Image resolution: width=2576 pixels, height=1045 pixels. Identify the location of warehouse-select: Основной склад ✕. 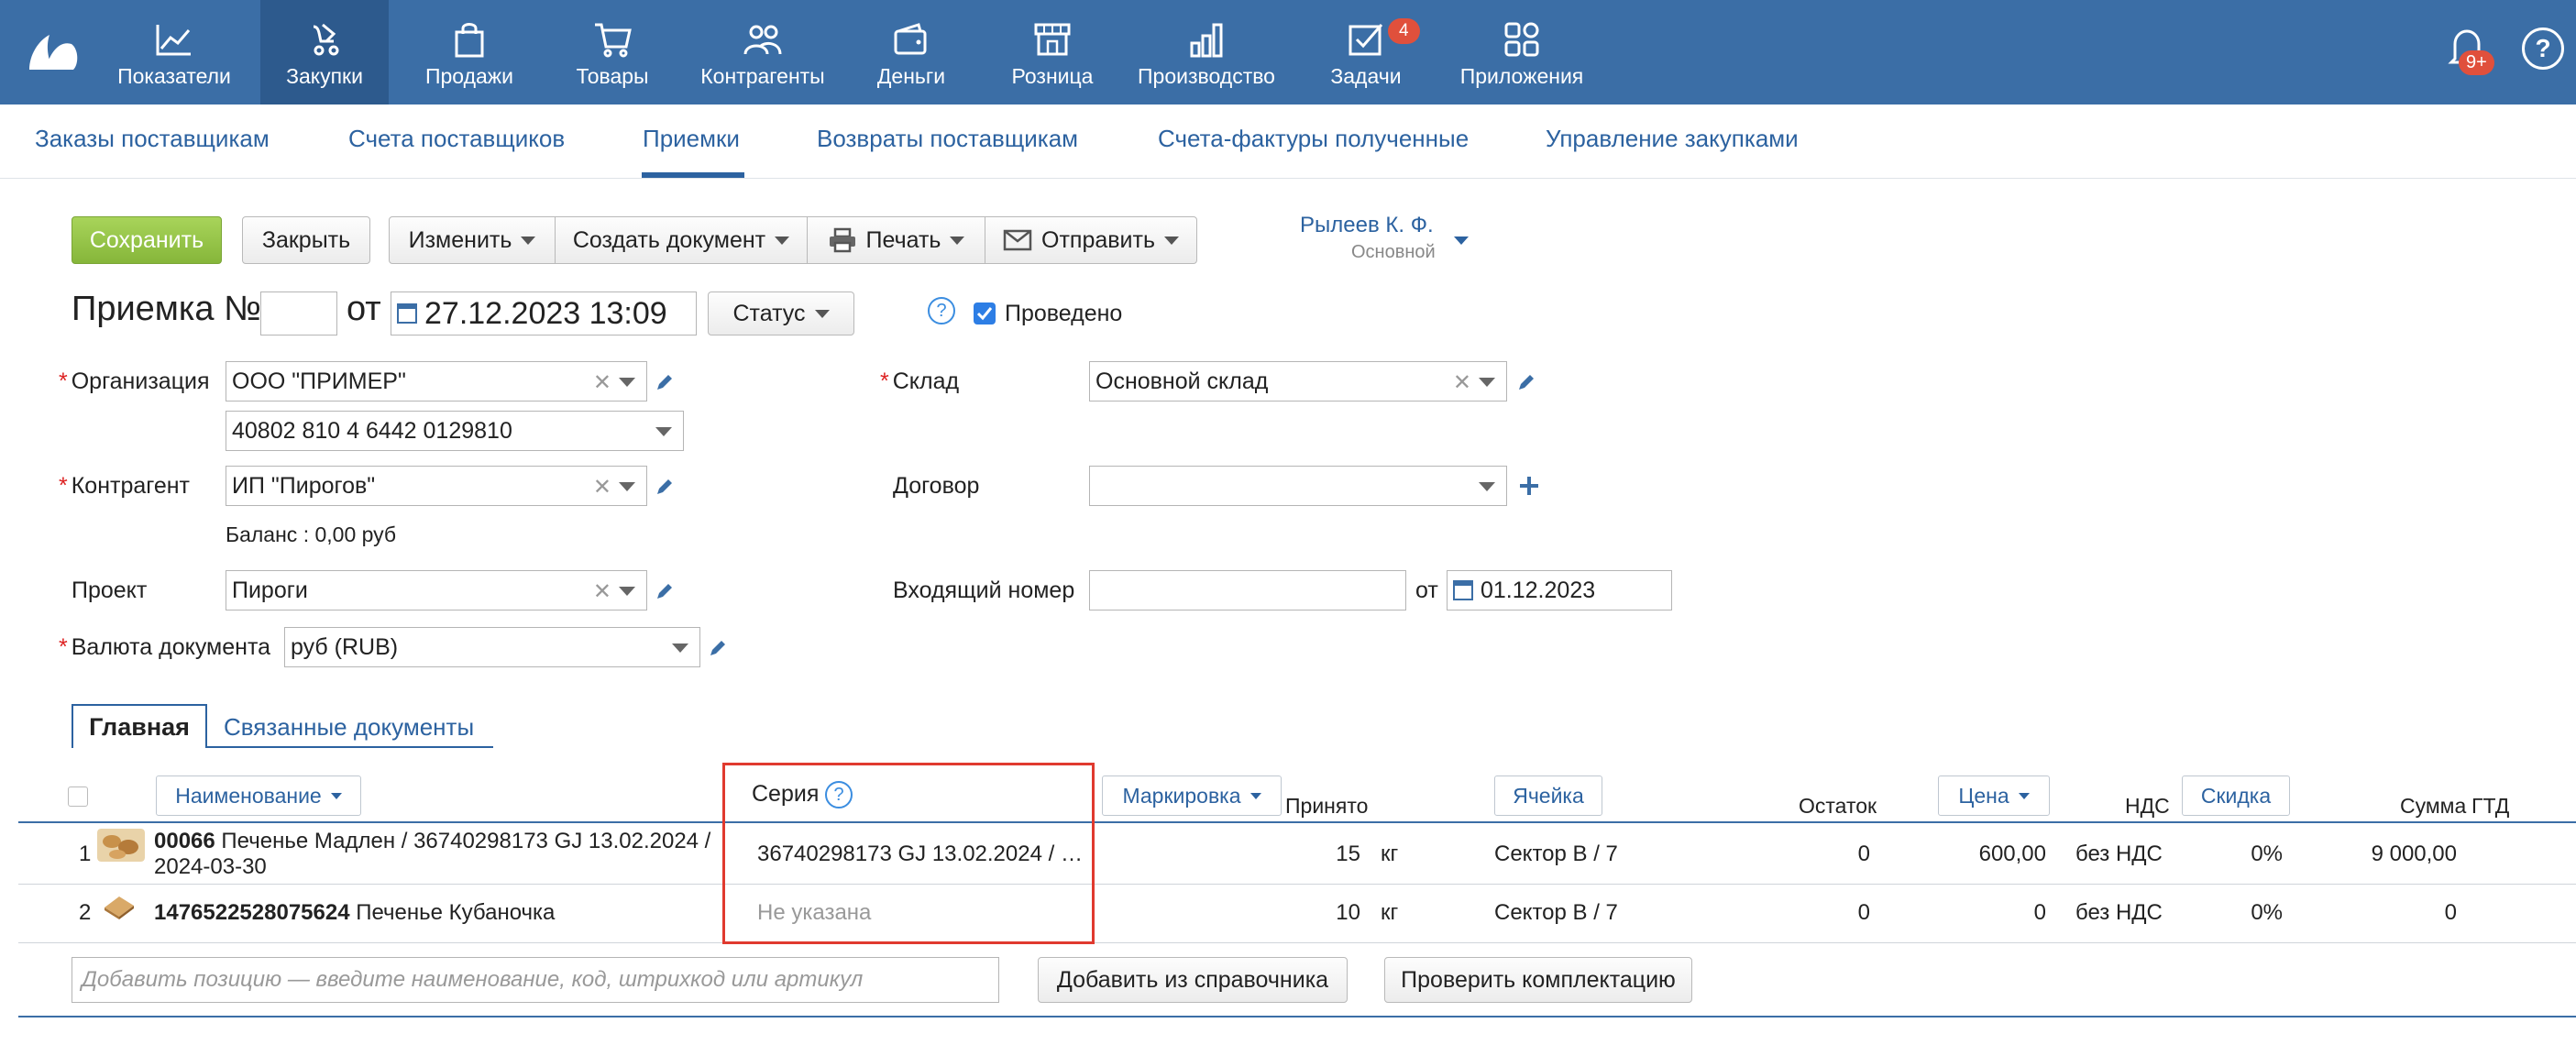
(1298, 381).